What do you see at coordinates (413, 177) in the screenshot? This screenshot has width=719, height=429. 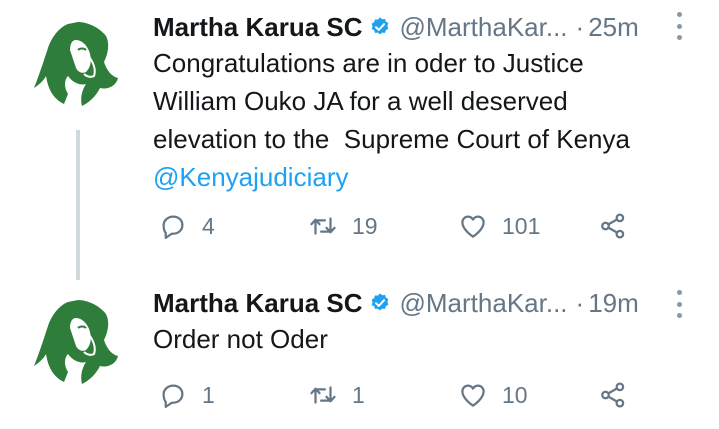 I see `mention-link: @Kenyajudiciary` at bounding box center [413, 177].